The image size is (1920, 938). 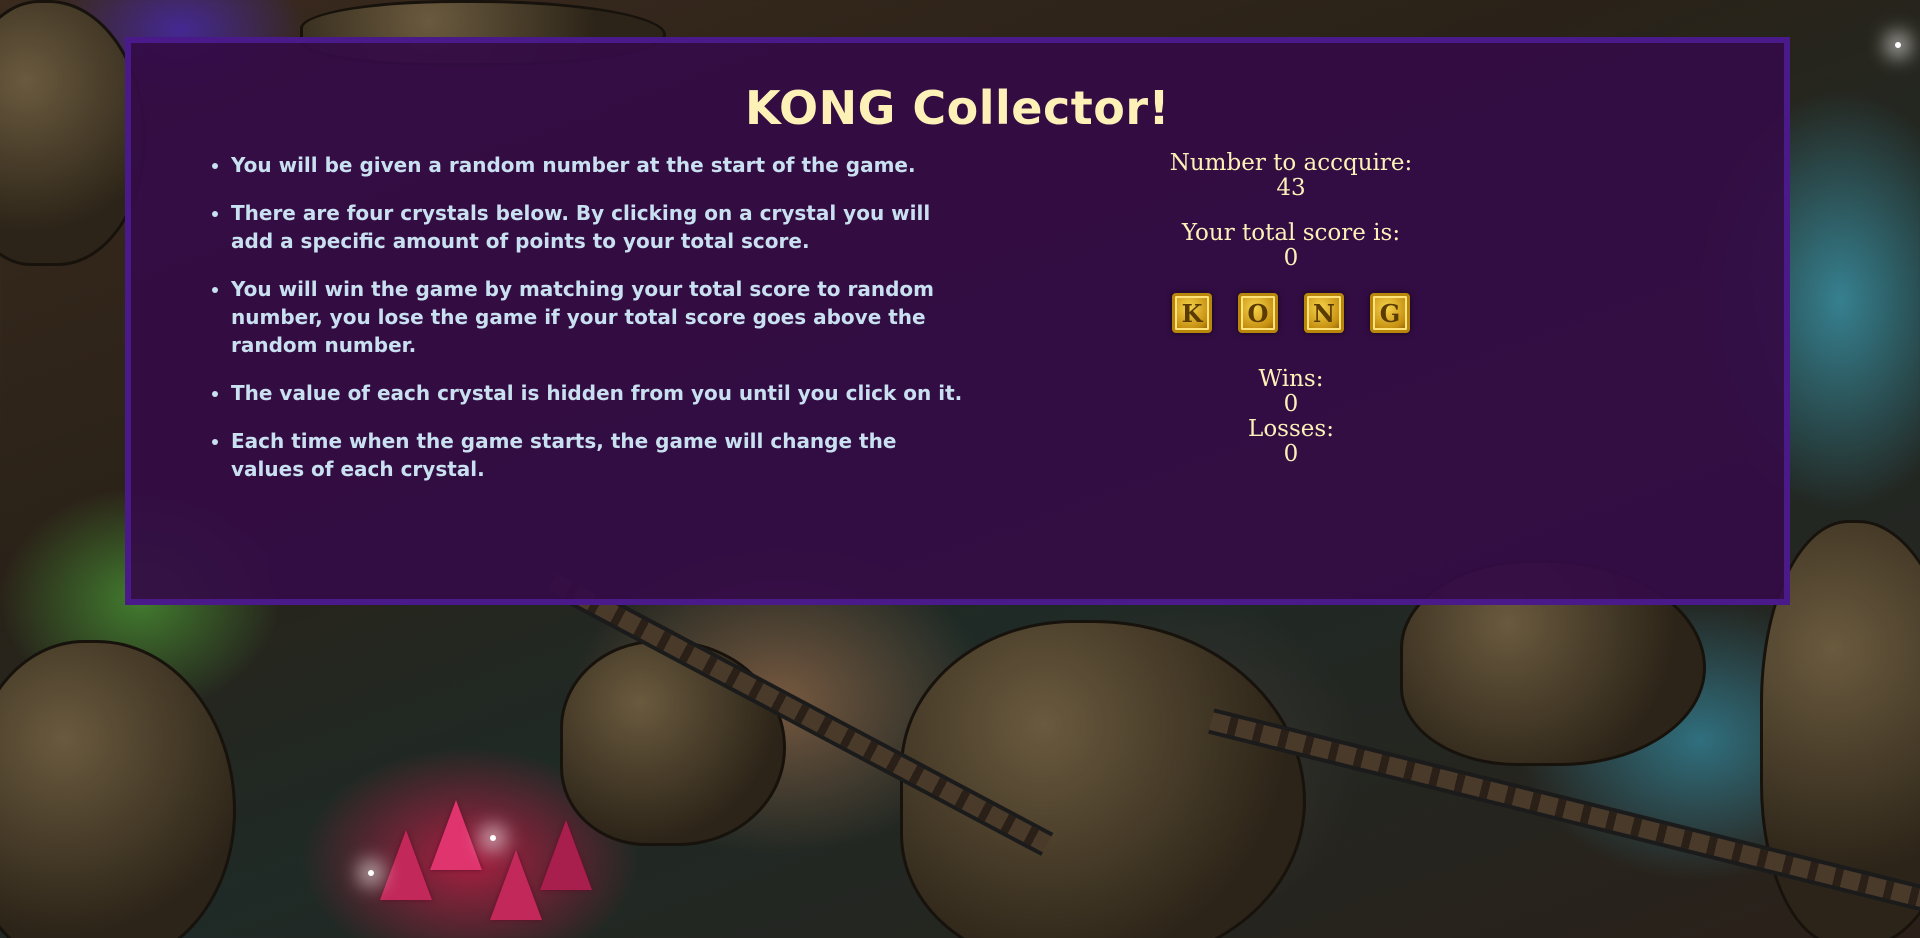 I want to click on total-score-label: Your total score is:, so click(x=1291, y=233).